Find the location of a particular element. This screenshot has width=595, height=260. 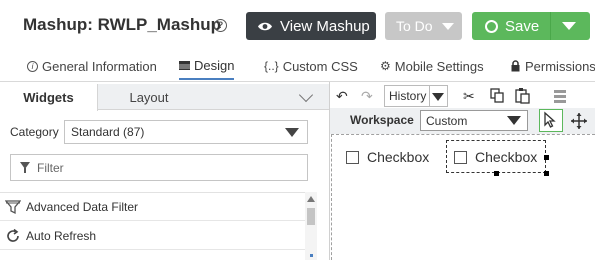

todo-button: To Do is located at coordinates (423, 26).